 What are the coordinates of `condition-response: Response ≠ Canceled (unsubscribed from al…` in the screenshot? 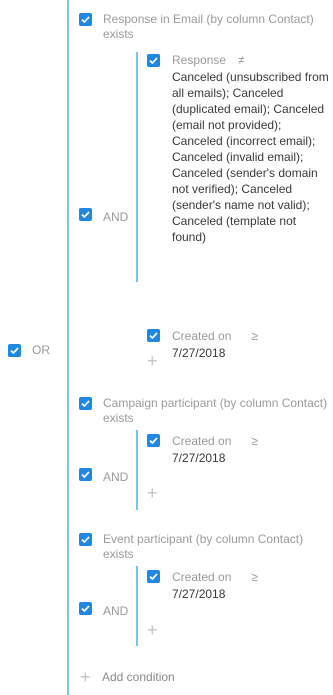 It's located at (251, 149).